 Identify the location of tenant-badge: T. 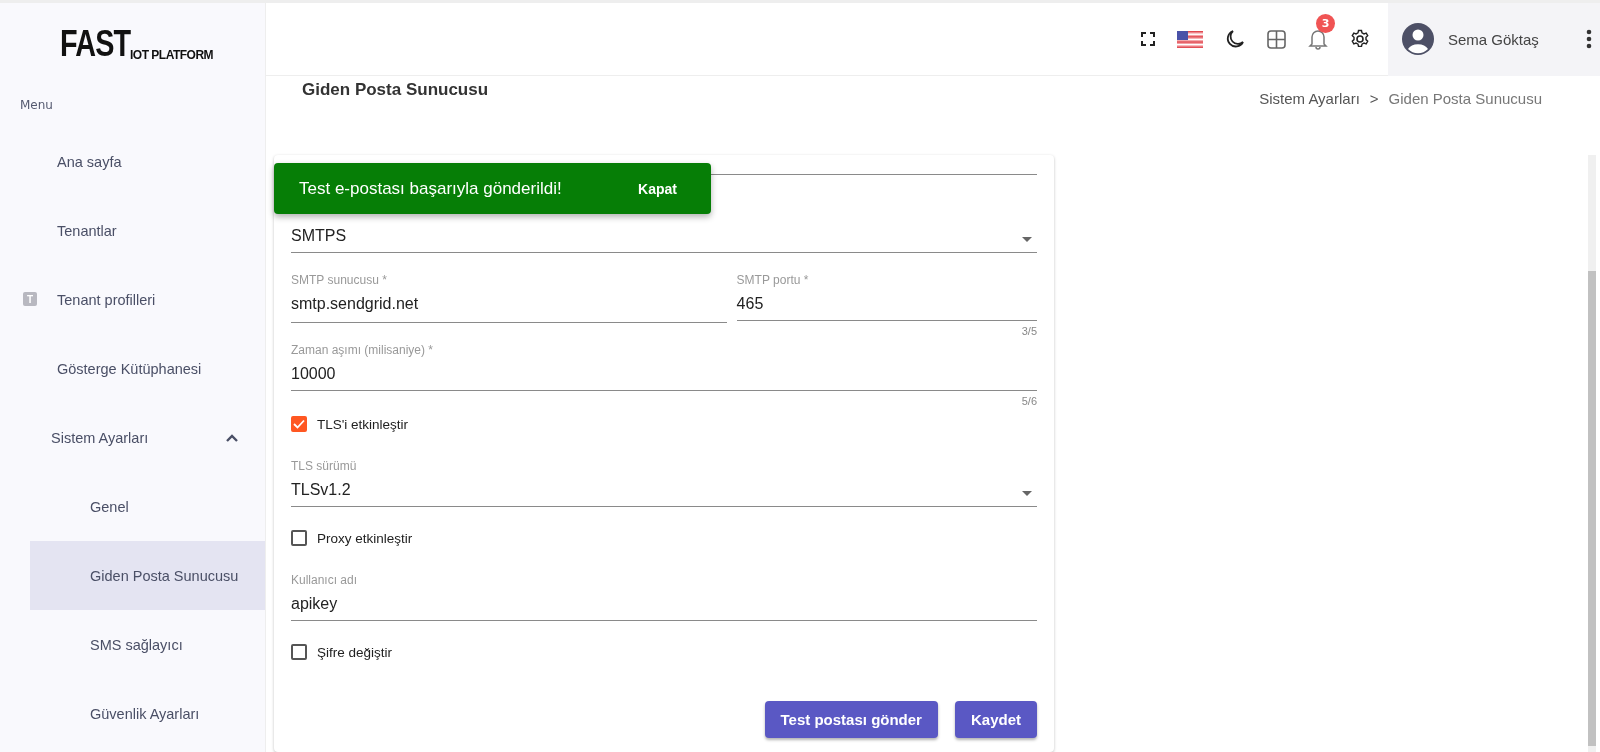
(30, 299).